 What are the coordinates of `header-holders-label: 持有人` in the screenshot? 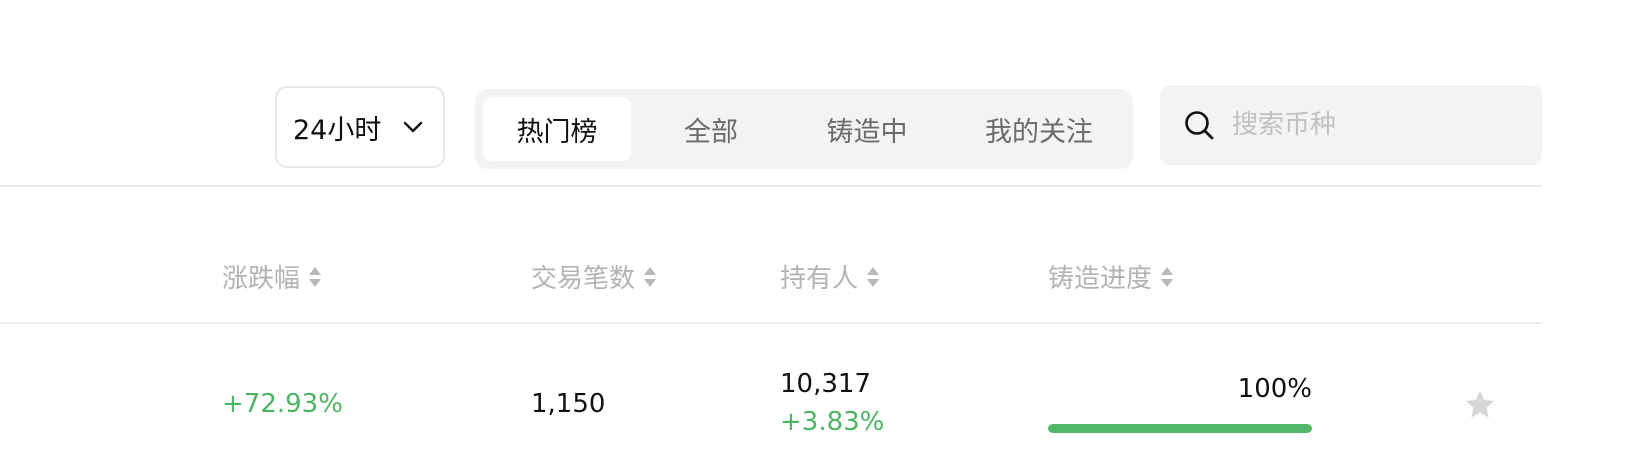 It's located at (819, 279).